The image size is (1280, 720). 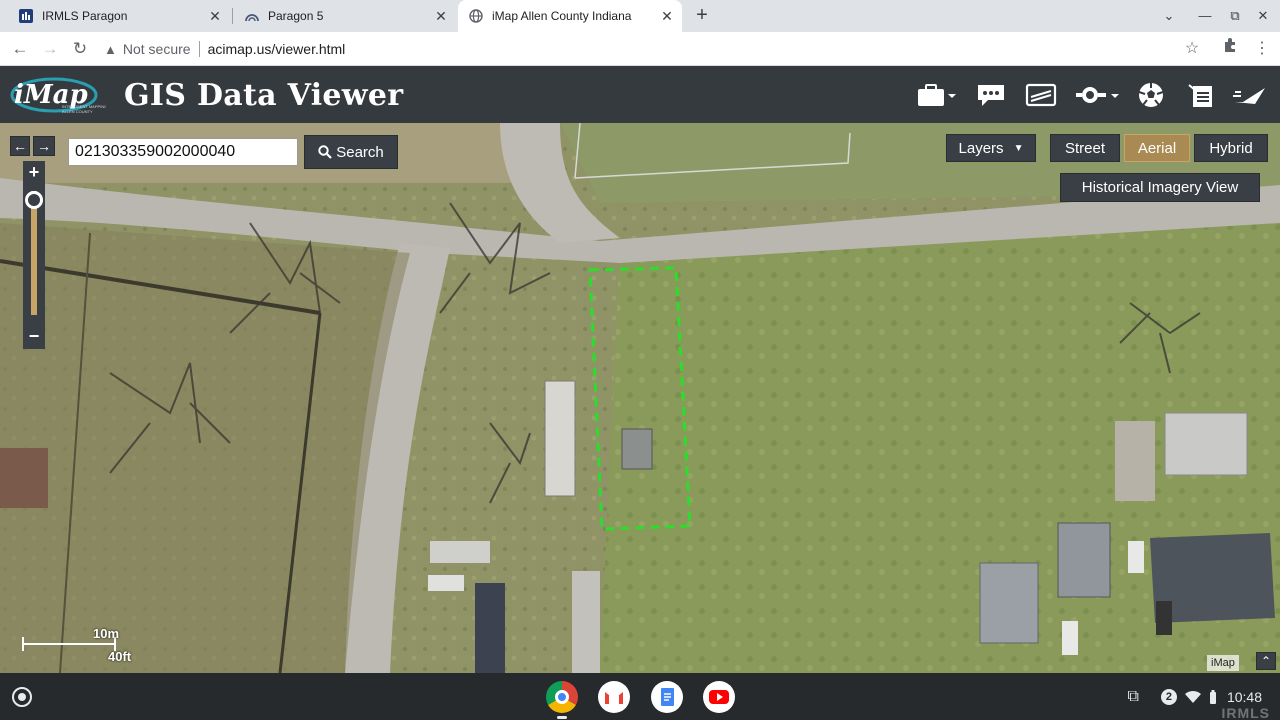 I want to click on irmls-icon, so click(x=26, y=16).